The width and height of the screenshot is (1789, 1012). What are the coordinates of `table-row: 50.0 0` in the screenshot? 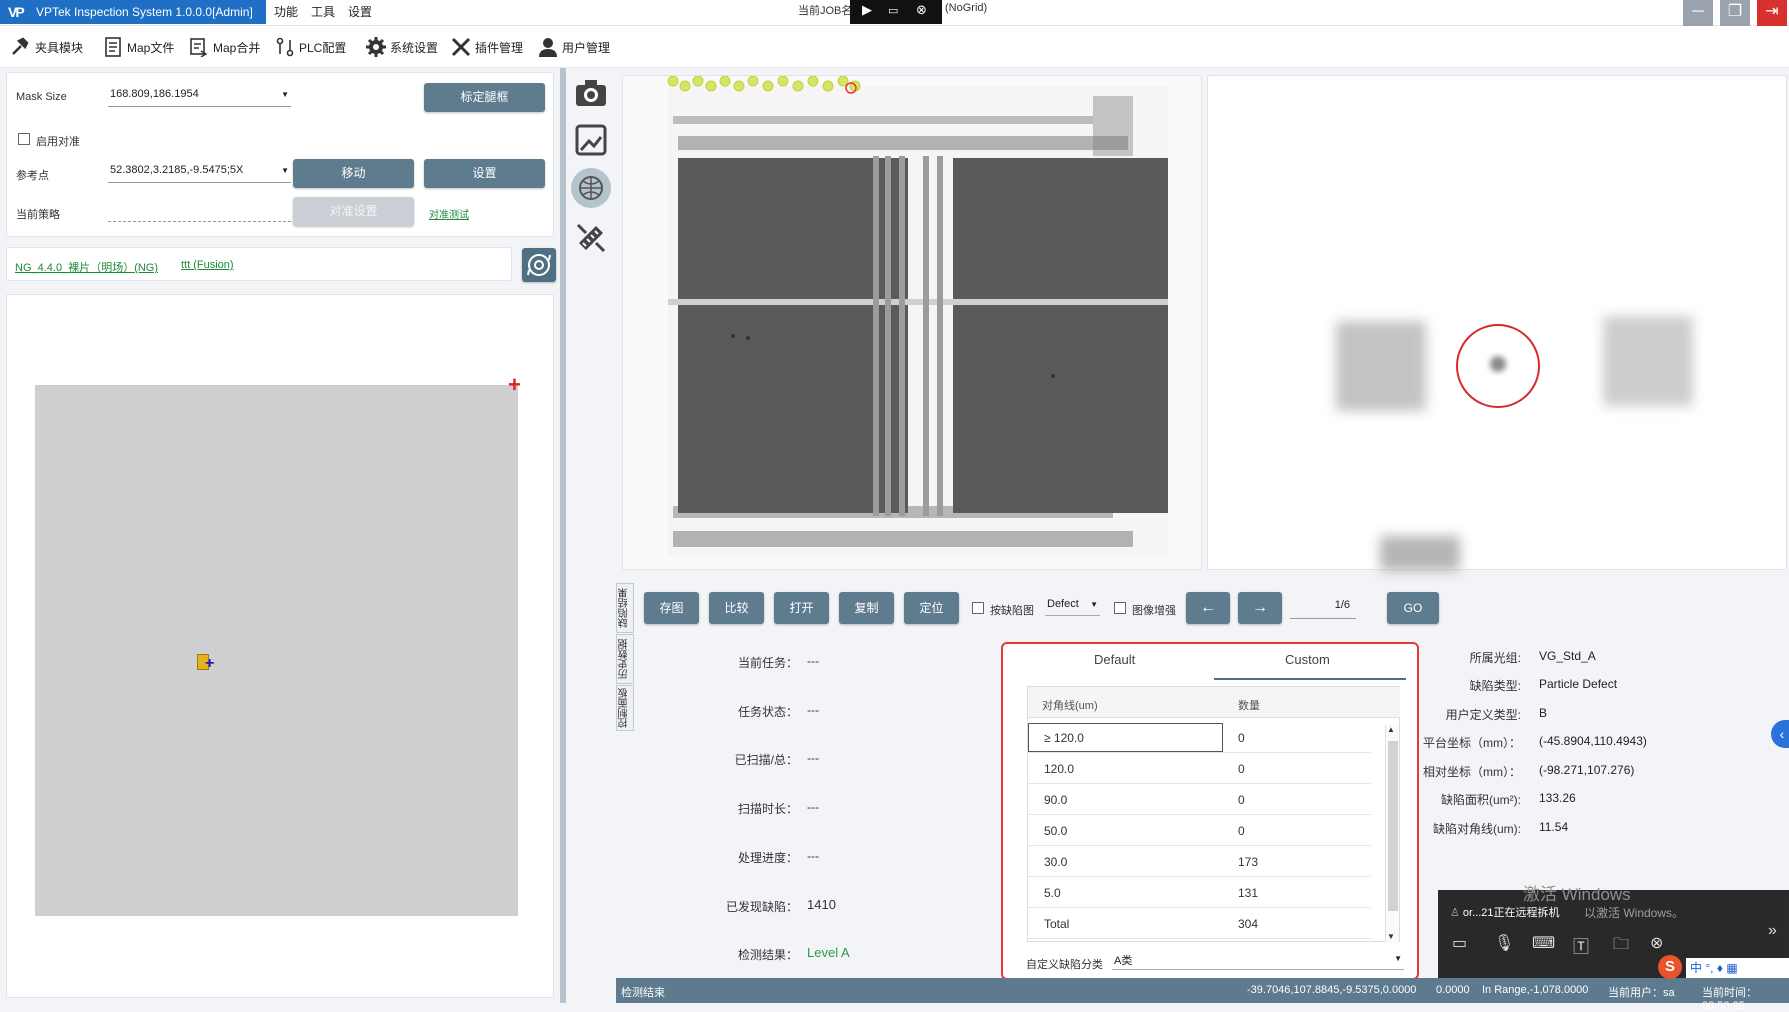 It's located at (1199, 830).